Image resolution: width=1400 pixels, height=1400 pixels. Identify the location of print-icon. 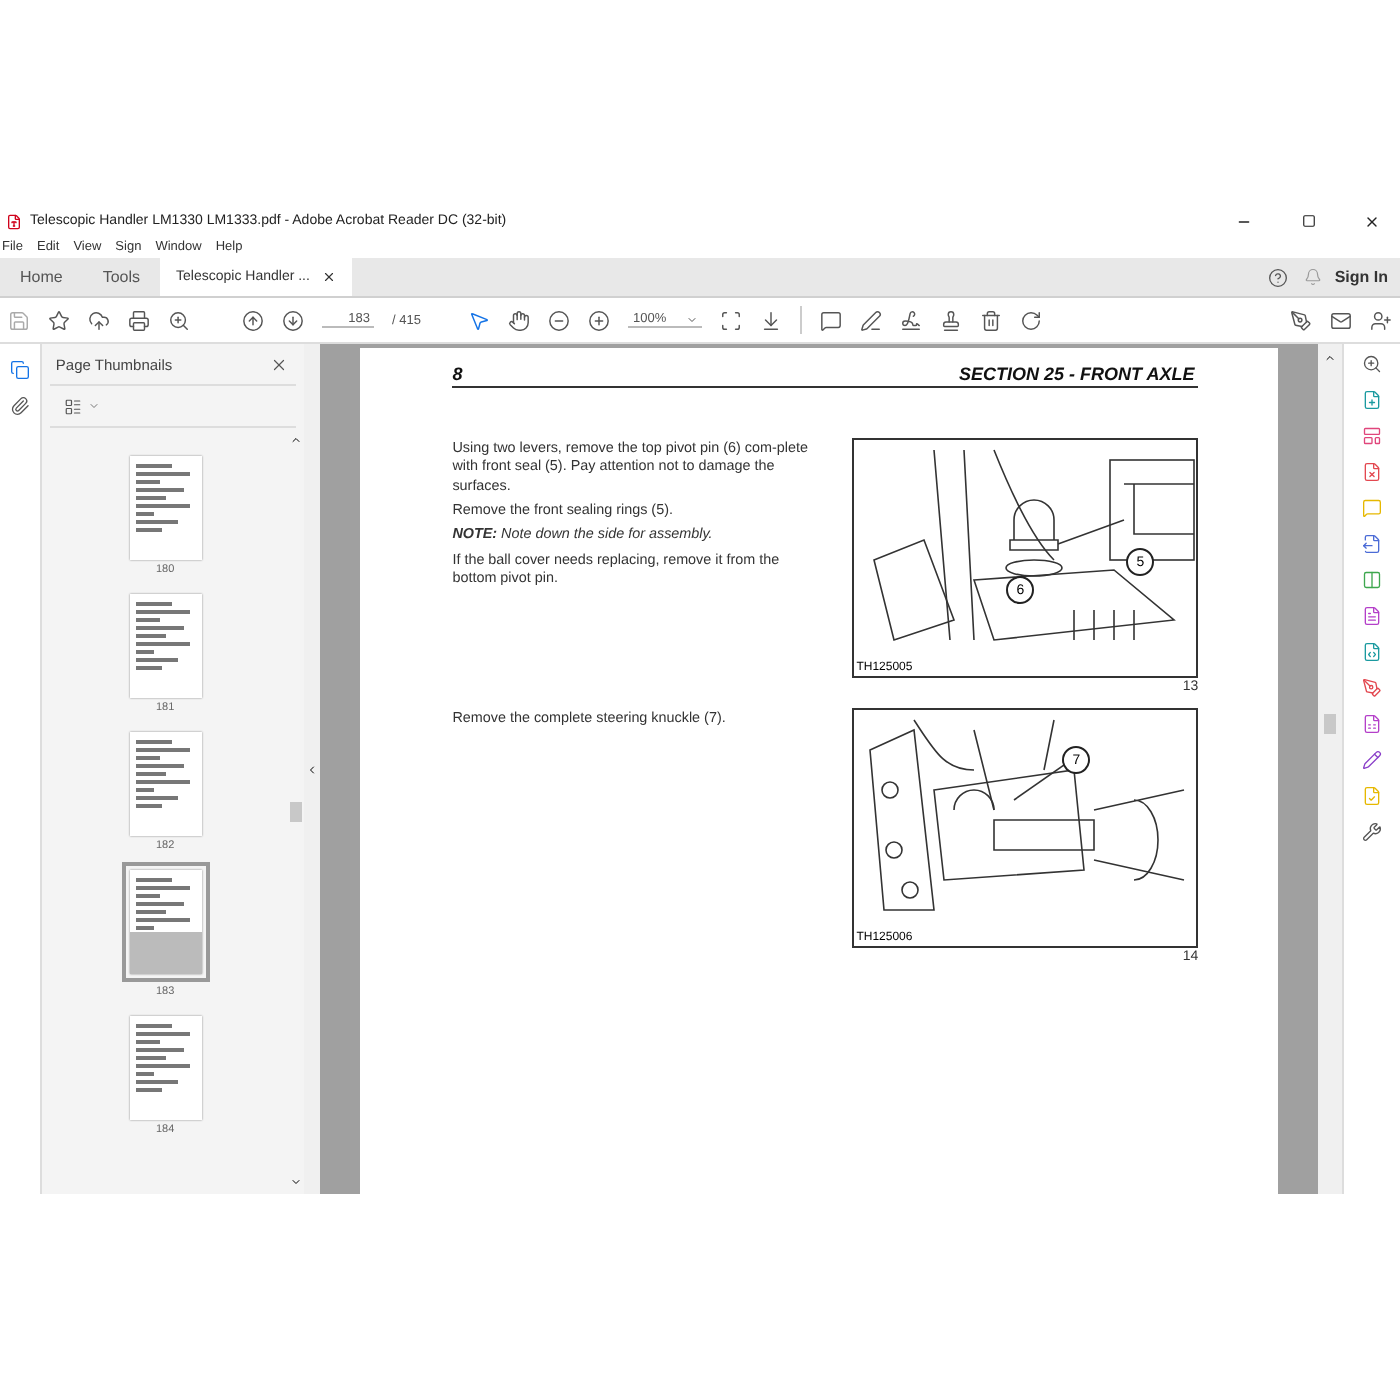
(139, 320).